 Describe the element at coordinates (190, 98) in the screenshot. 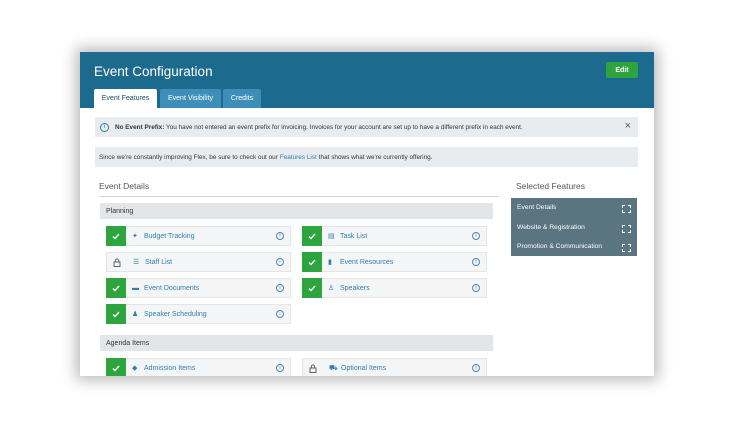

I see `tab-event-visibility: Event Visibility` at that location.